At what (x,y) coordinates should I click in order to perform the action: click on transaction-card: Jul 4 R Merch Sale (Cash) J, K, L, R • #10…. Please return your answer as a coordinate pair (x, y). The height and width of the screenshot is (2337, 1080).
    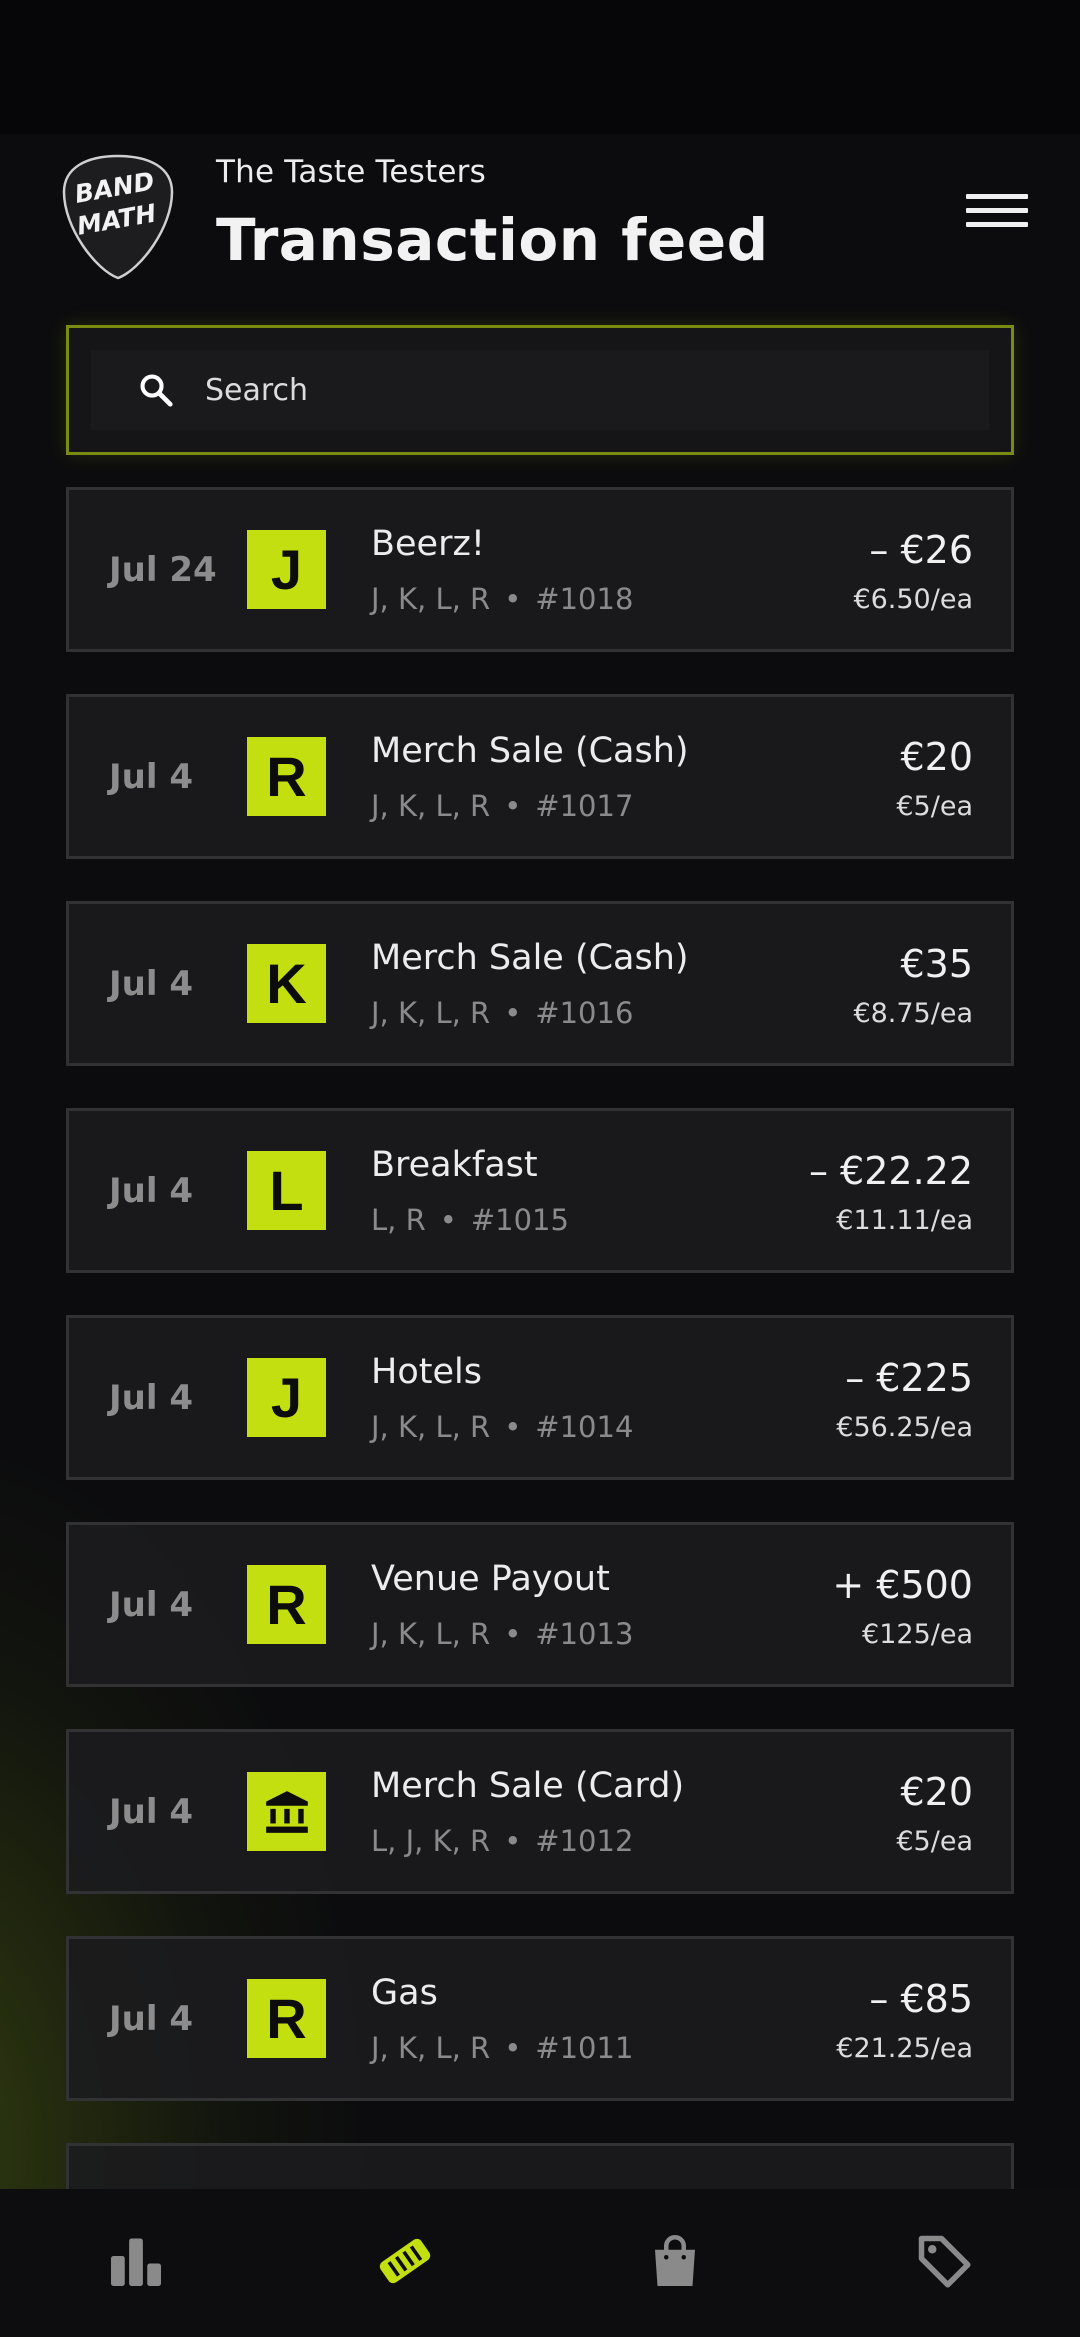
    Looking at the image, I should click on (540, 776).